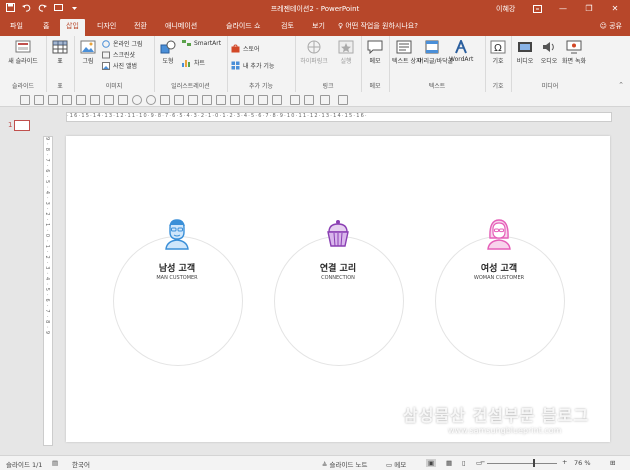  I want to click on symbol-button: Ω 기호, so click(498, 52).